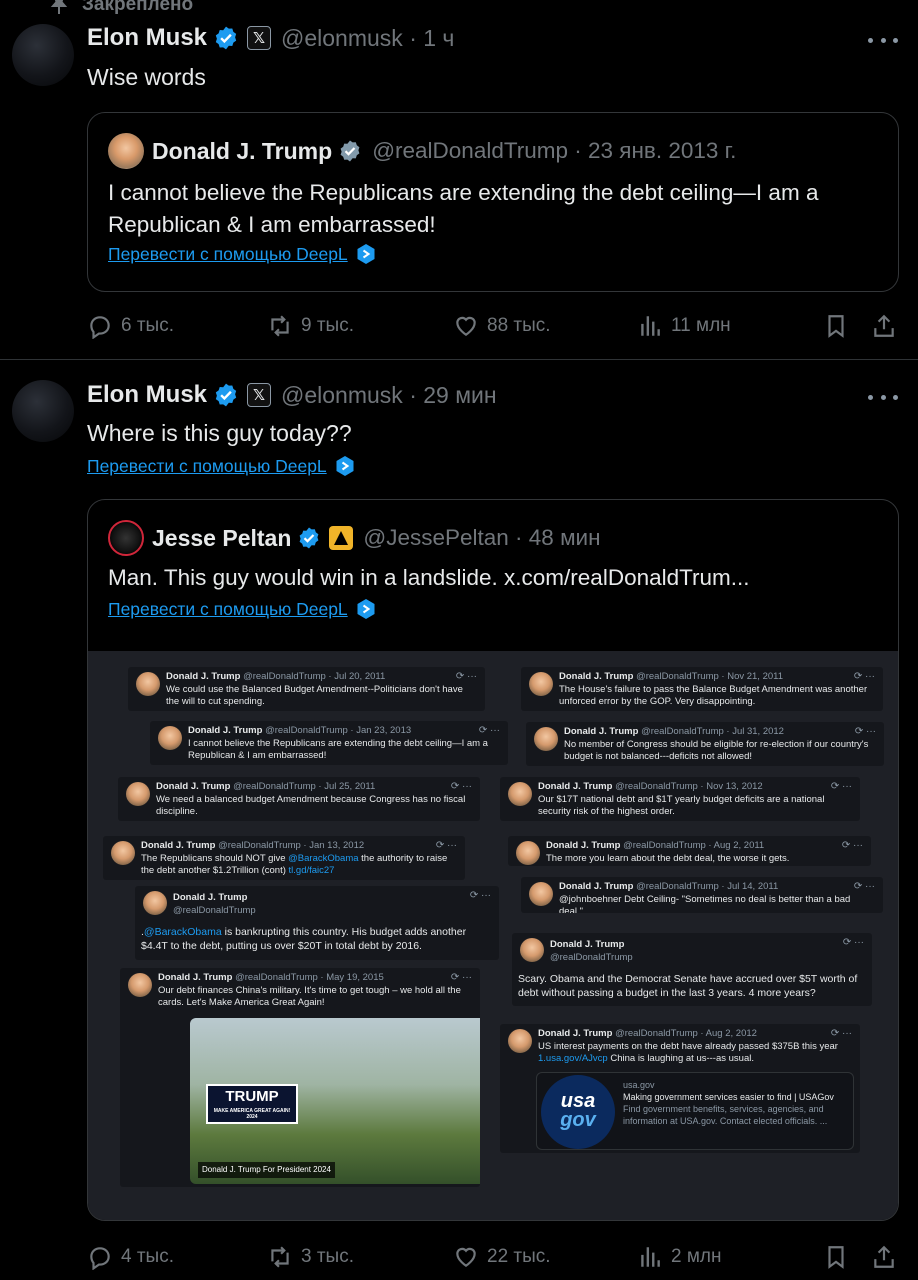 The height and width of the screenshot is (1280, 918). What do you see at coordinates (701, 325) in the screenshot?
I see `views-count: 11 млн` at bounding box center [701, 325].